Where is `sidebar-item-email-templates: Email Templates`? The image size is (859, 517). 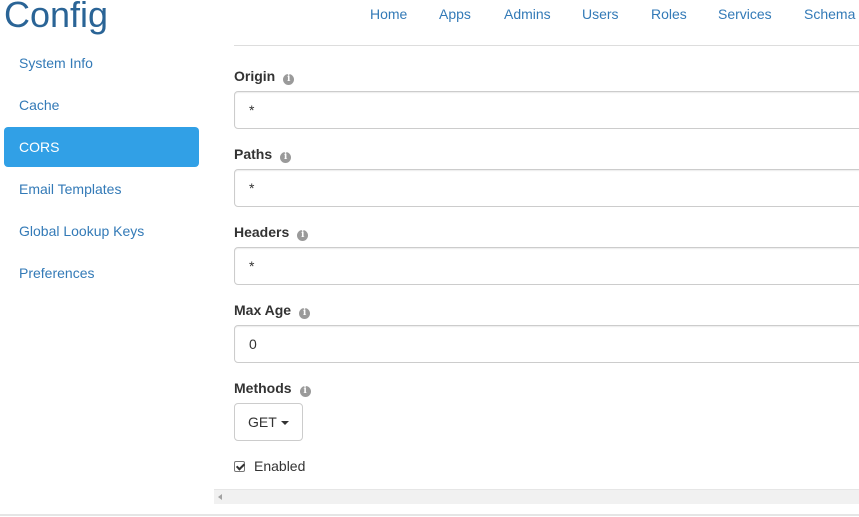
sidebar-item-email-templates: Email Templates is located at coordinates (101, 189).